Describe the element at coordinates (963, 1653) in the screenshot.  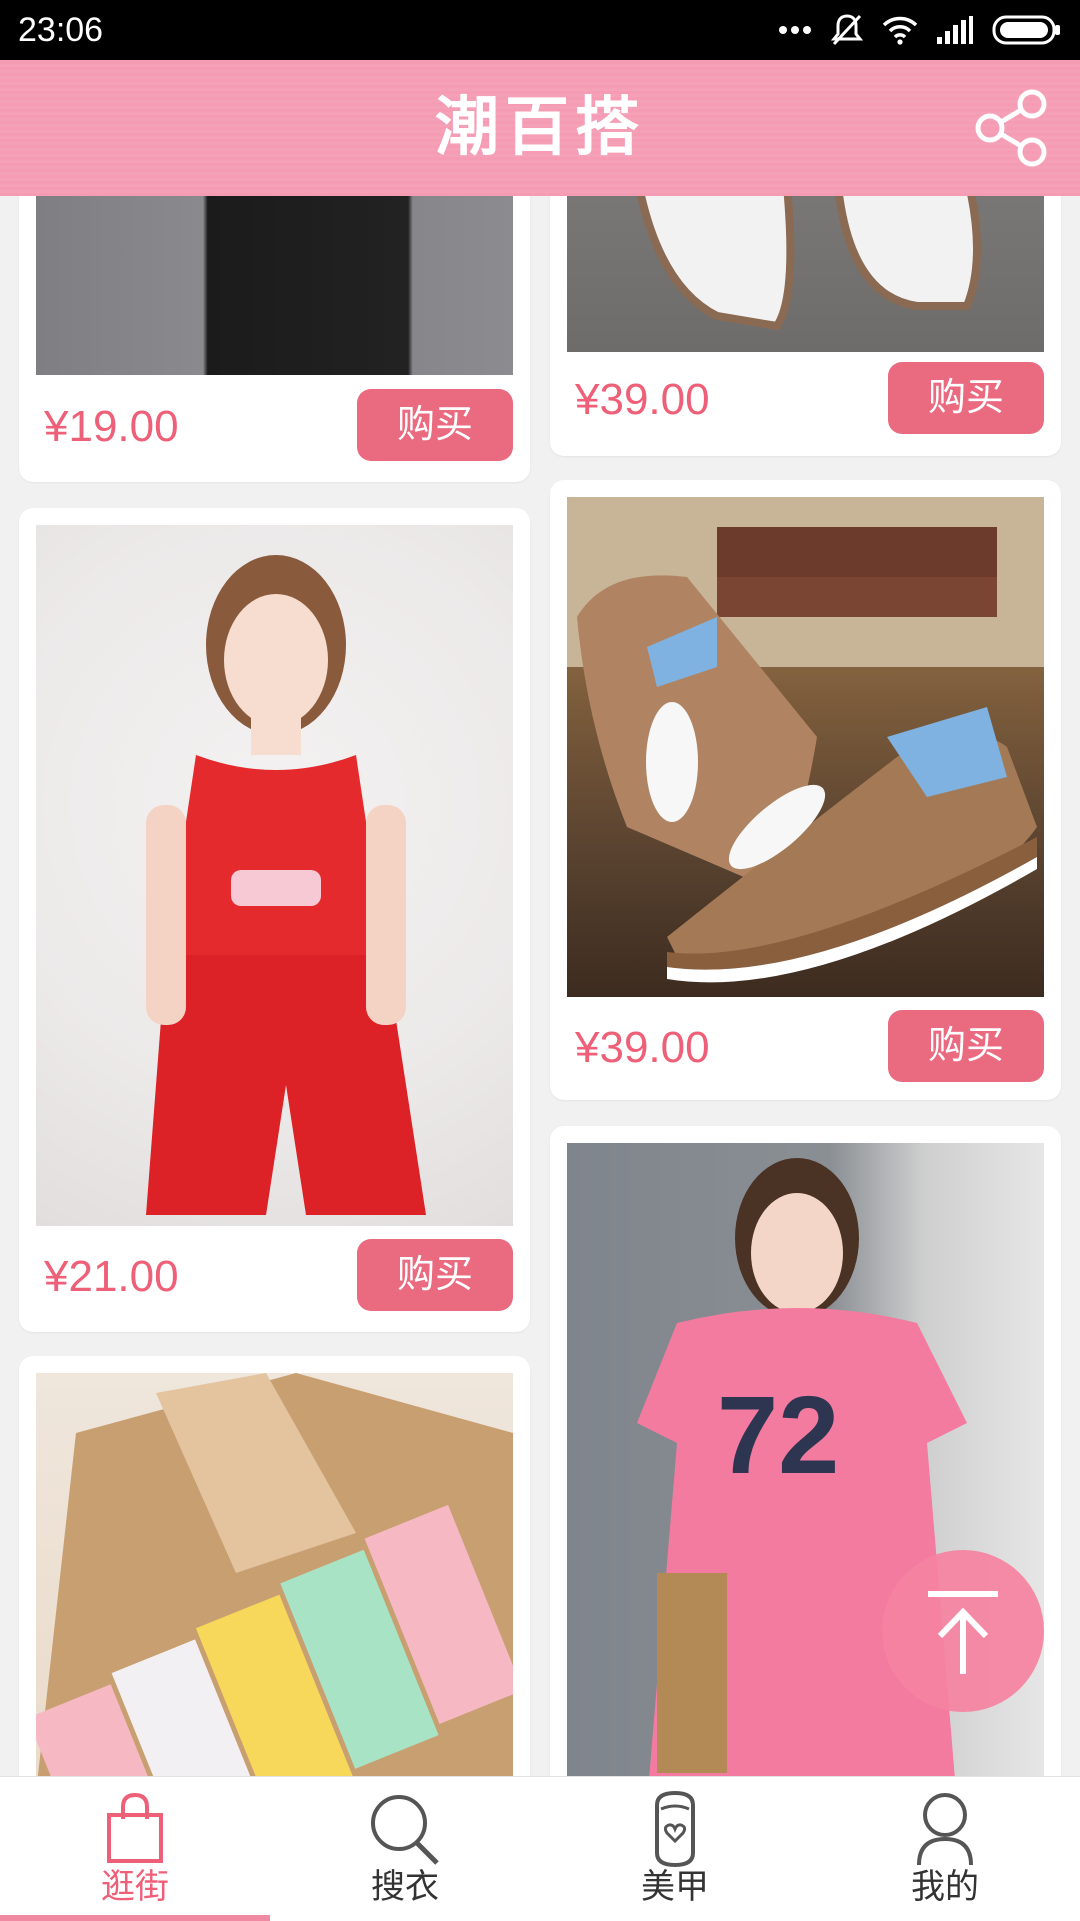
I see `arrow-up-to-top-icon` at that location.